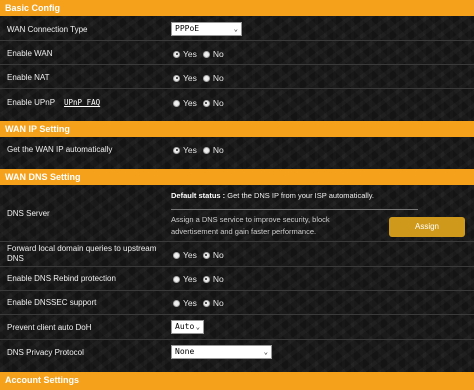 The image size is (474, 390). I want to click on section-wan-dns-setting: WAN DNS Setting, so click(237, 177).